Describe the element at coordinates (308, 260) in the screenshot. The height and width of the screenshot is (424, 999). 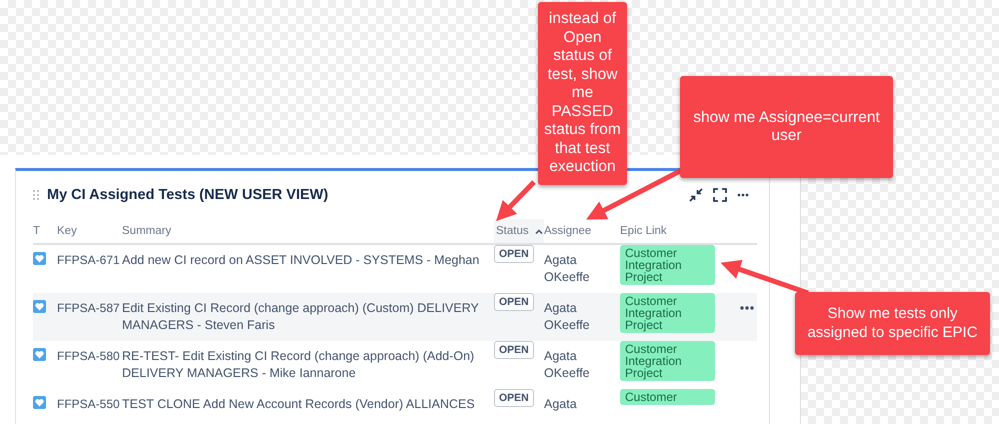
I see `issue-summary: Add new CI record on ASSET INVOLVED - SYSTEMS - Meghan` at that location.